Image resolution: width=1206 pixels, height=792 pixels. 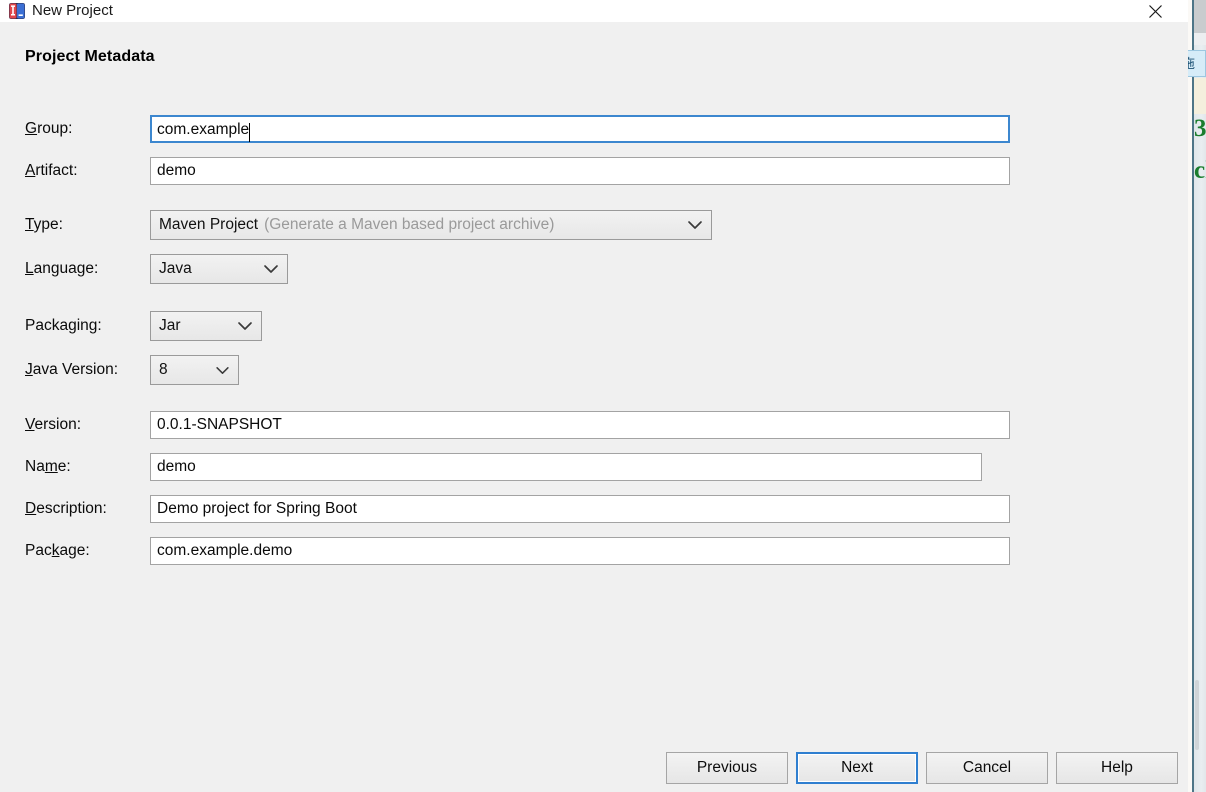 What do you see at coordinates (219, 424) in the screenshot?
I see `version-input-value: 0.0.1-SNAPSHOT` at bounding box center [219, 424].